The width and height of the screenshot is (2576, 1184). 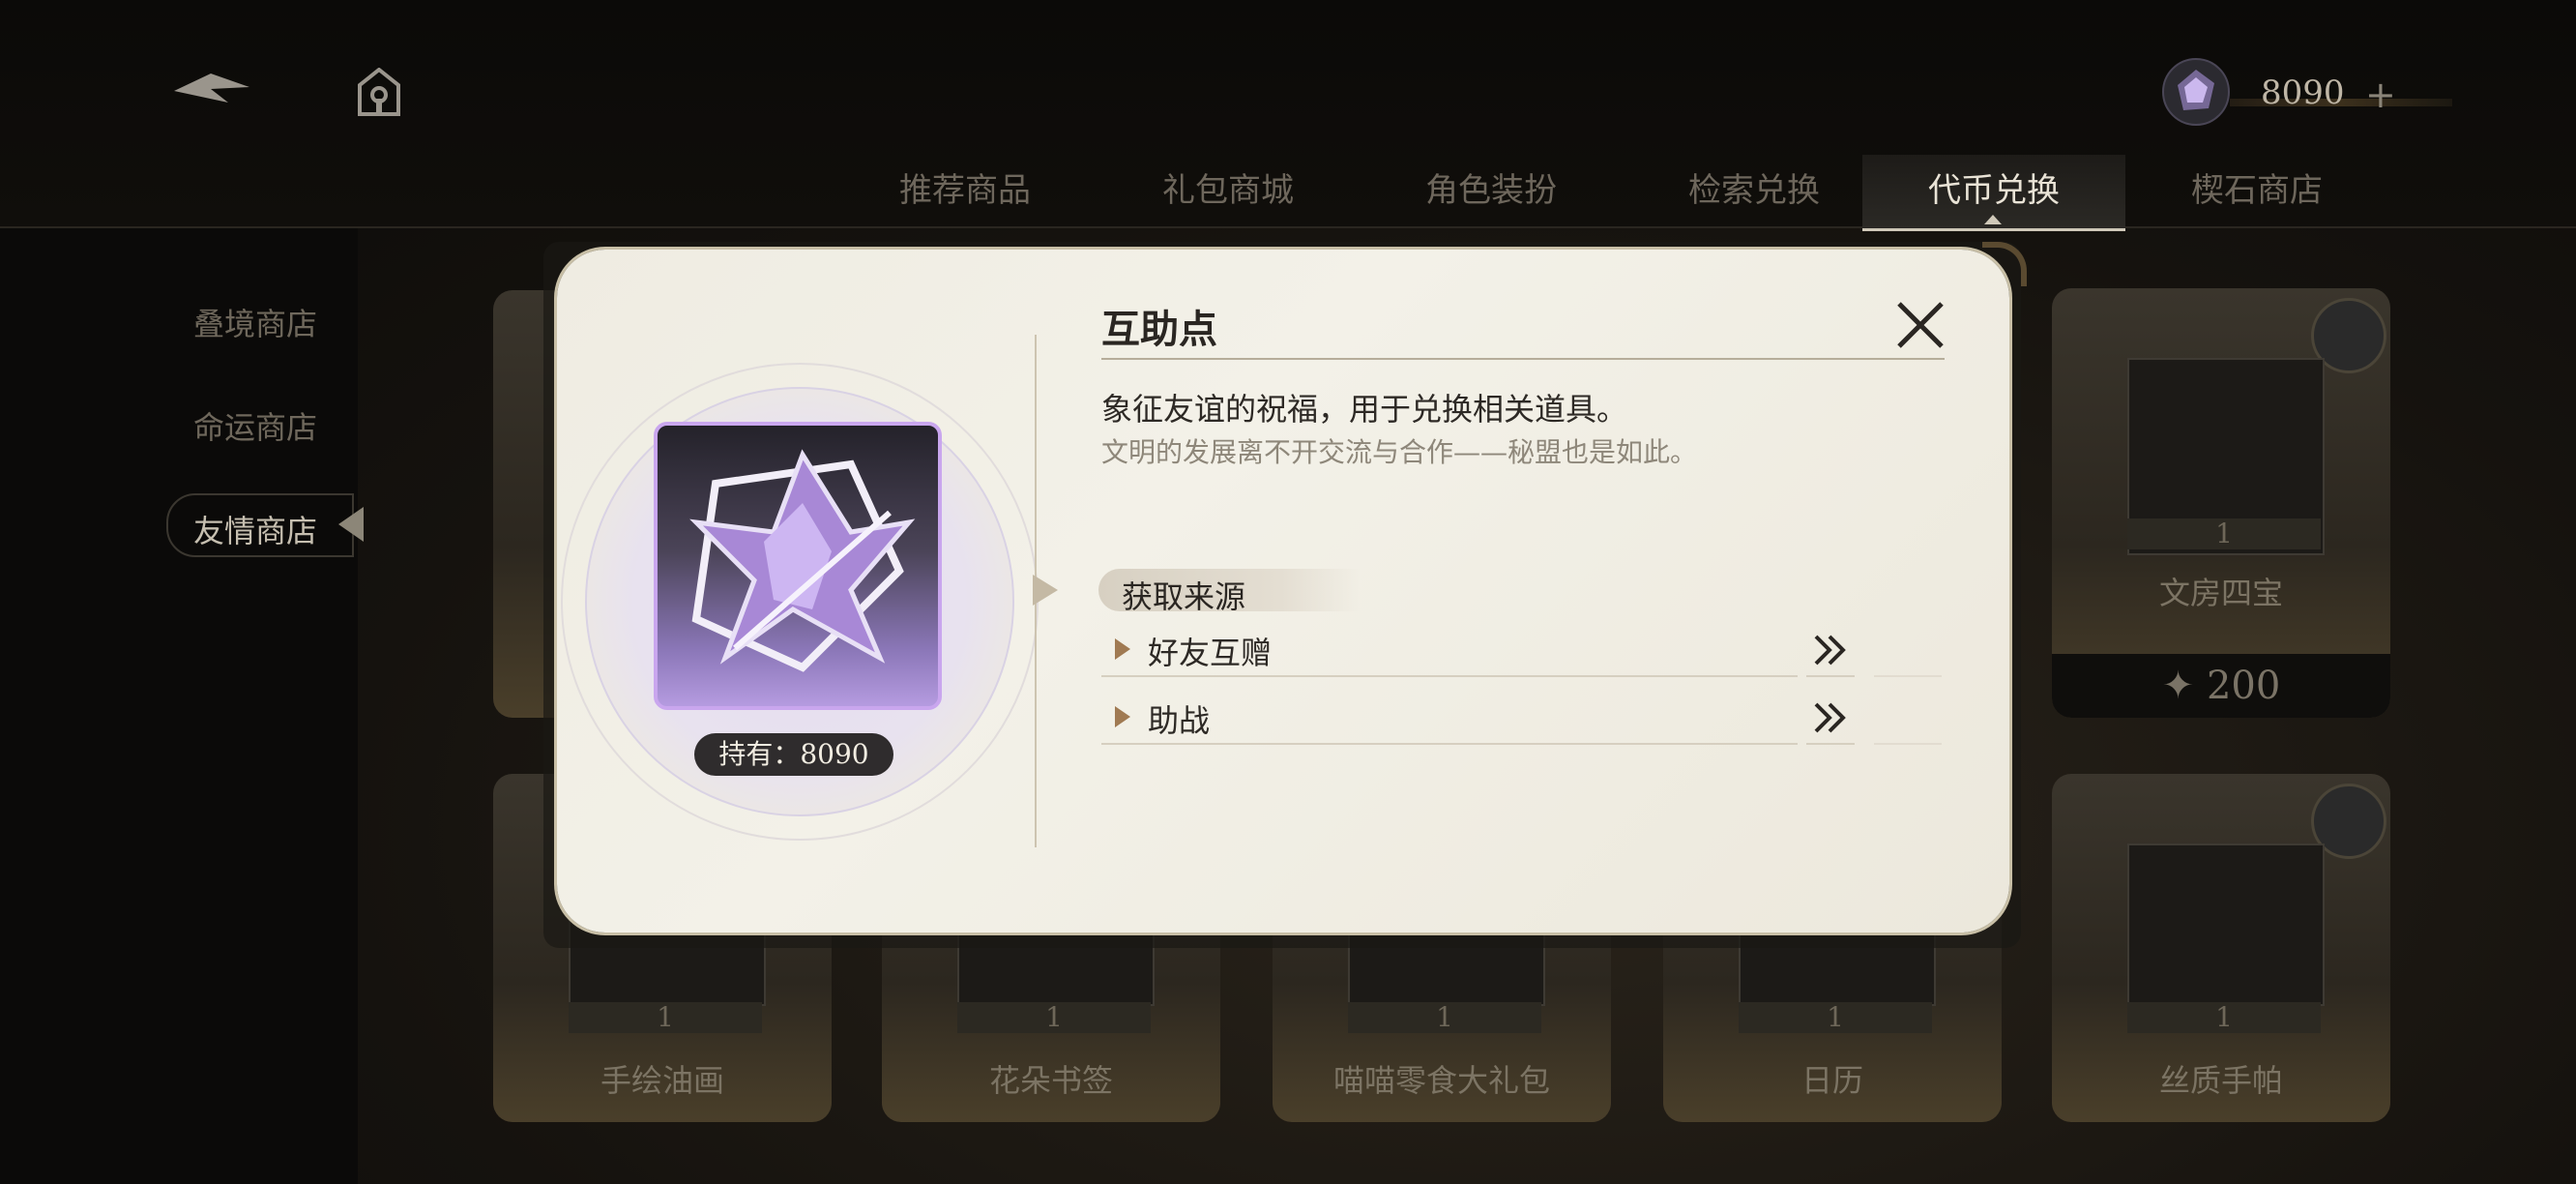 I want to click on close-icon, so click(x=1920, y=325).